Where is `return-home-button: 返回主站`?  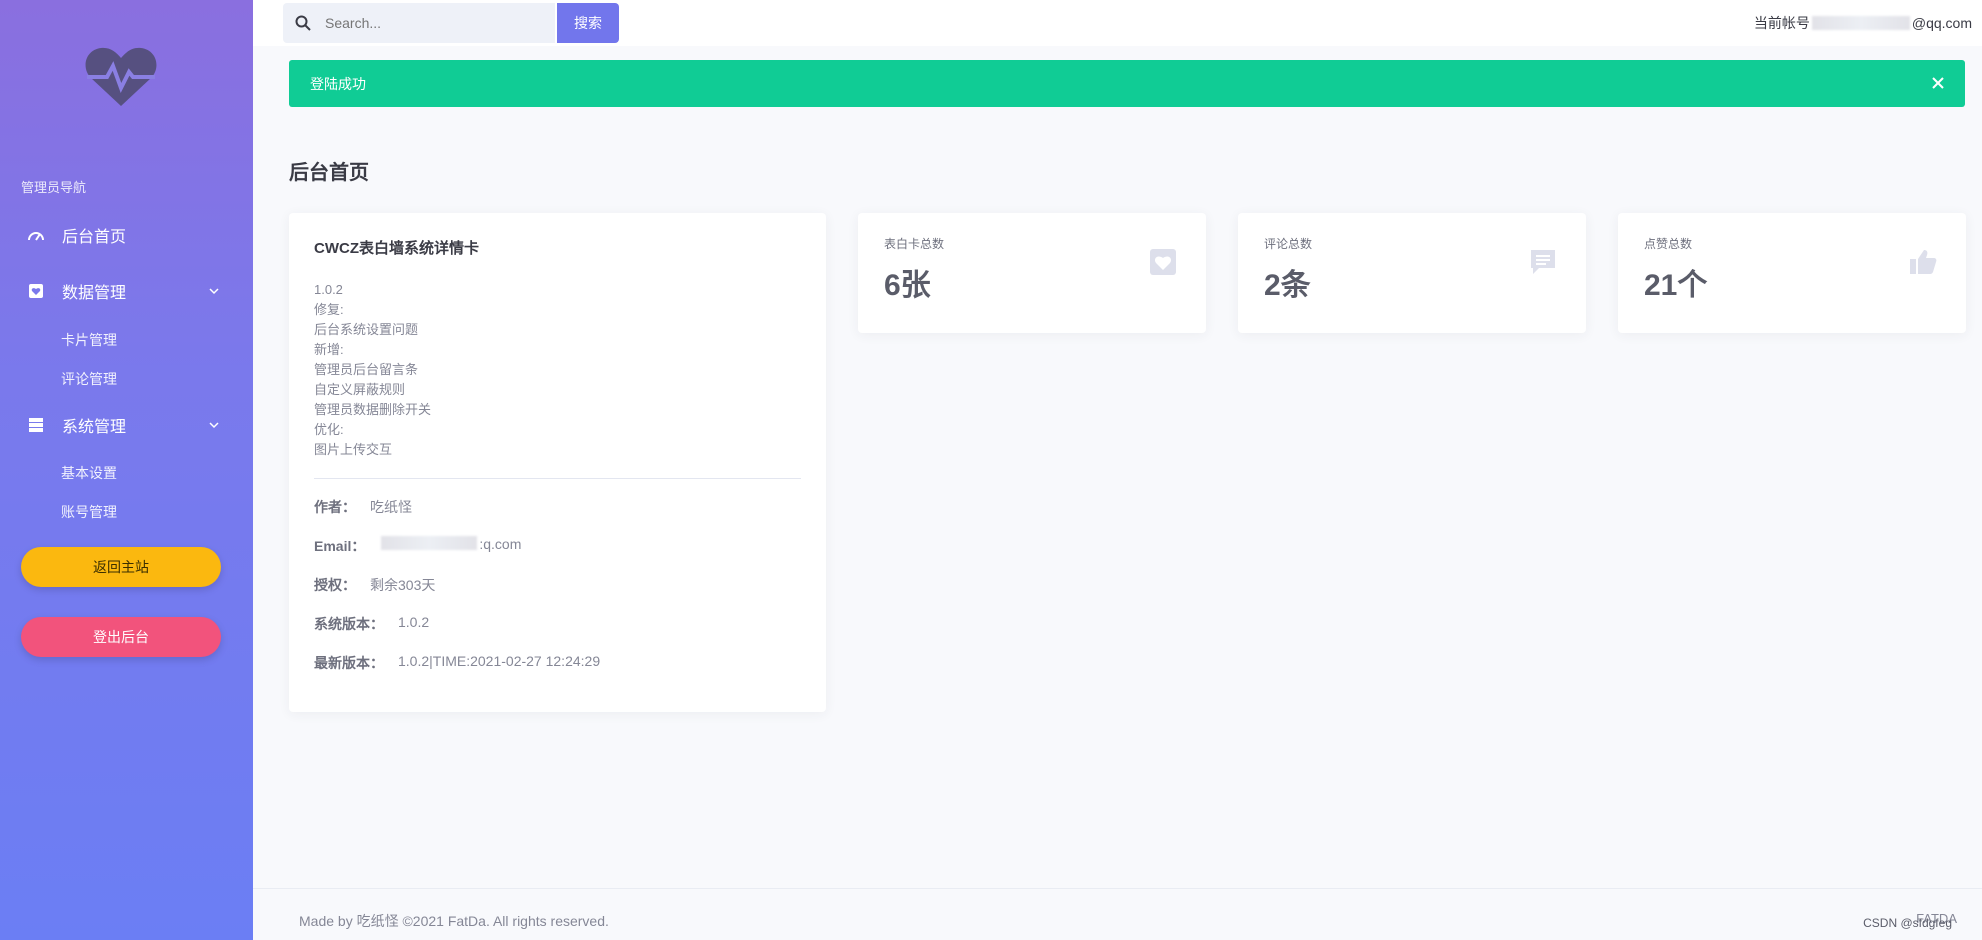 return-home-button: 返回主站 is located at coordinates (121, 567).